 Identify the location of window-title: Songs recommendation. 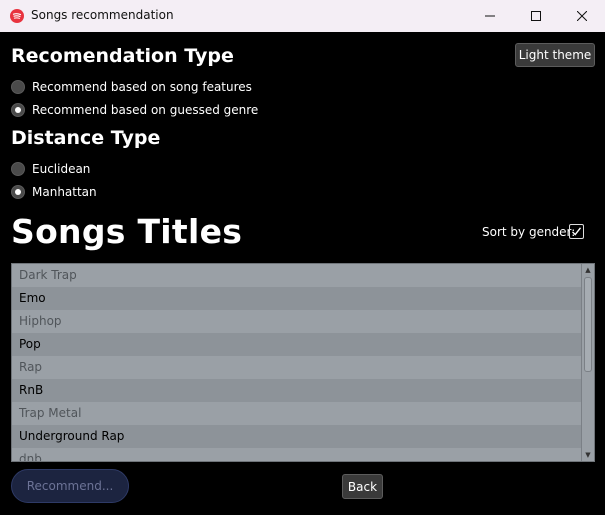
(102, 15).